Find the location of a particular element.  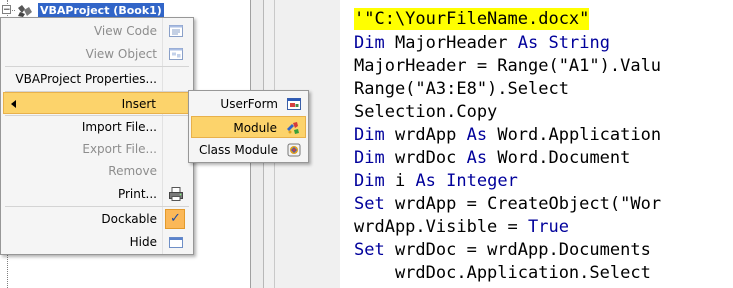

submenu-item-label: Module is located at coordinates (255, 128).